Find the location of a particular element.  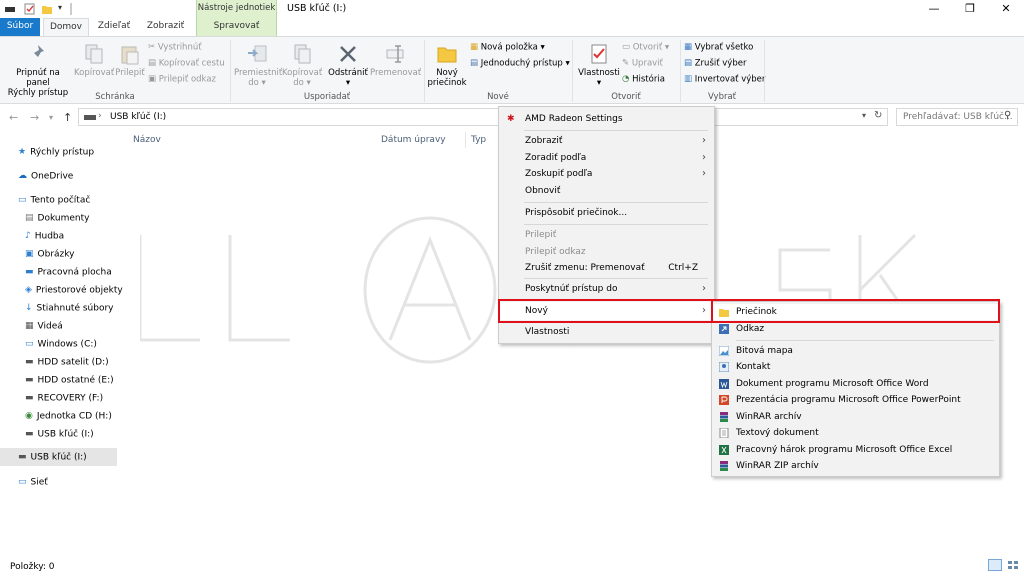

new-folder-quick-icon is located at coordinates (47, 9).